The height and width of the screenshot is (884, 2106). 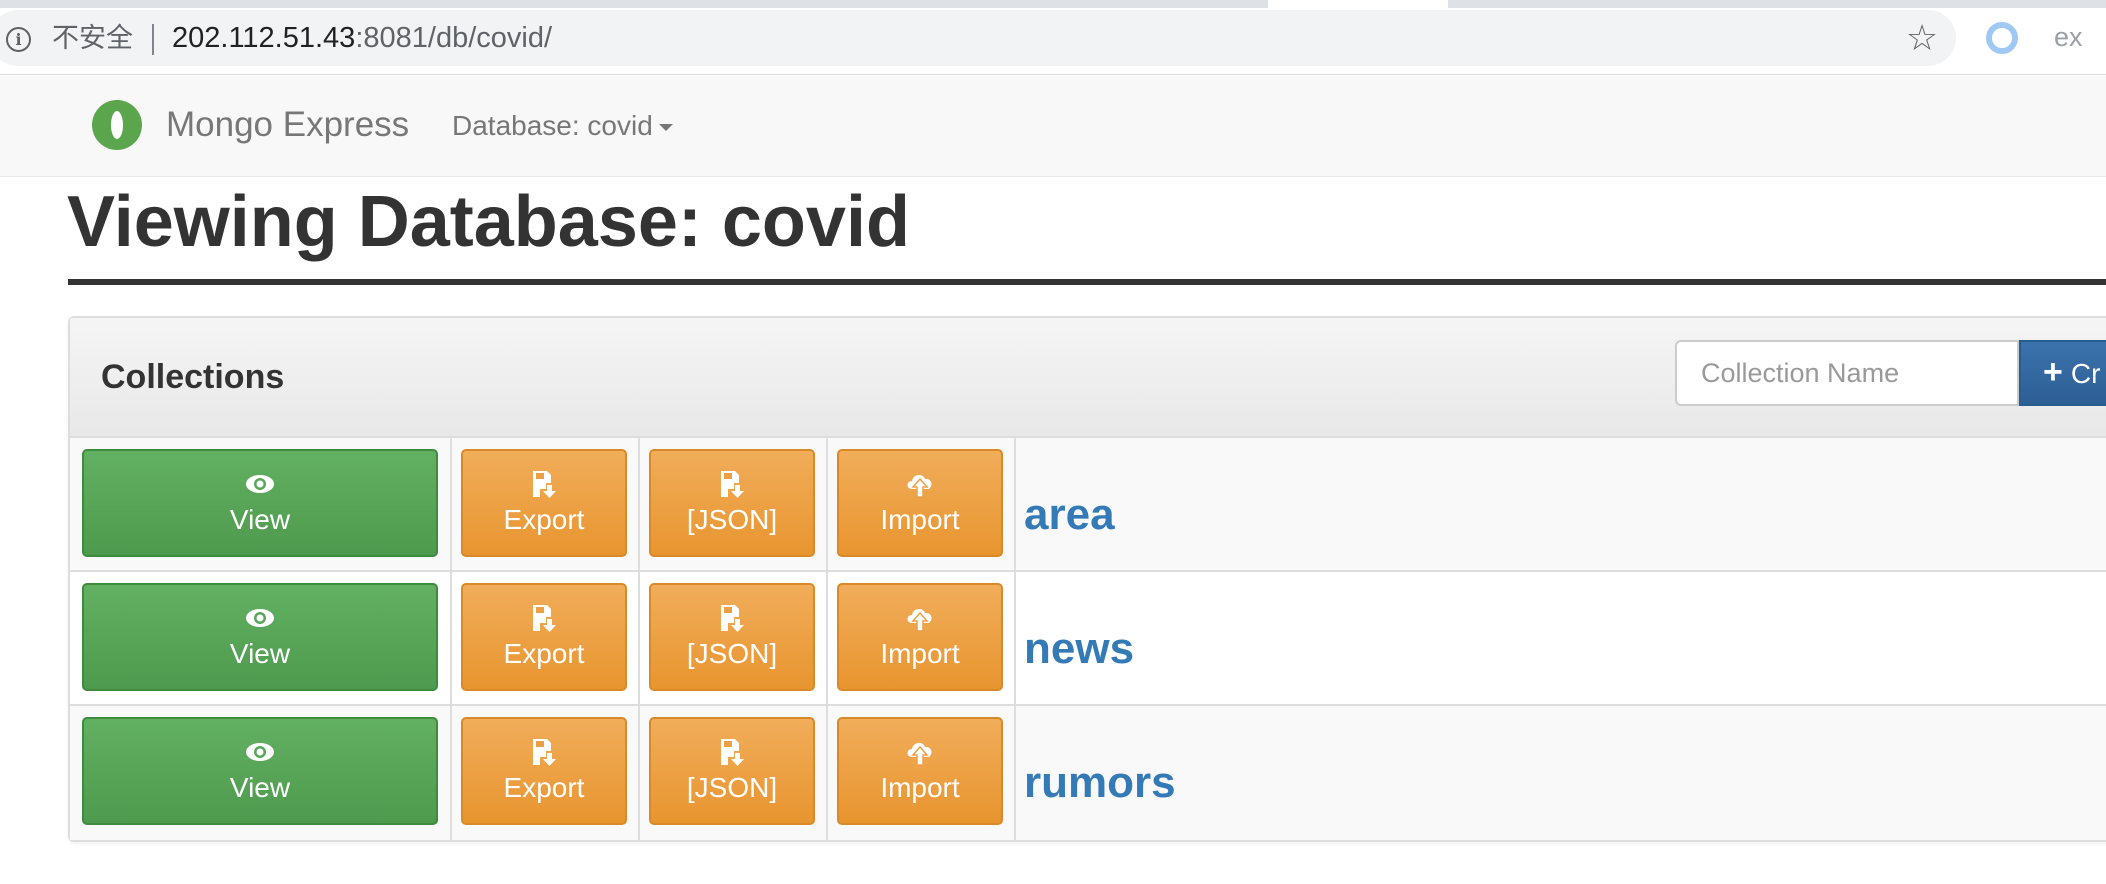 What do you see at coordinates (665, 128) in the screenshot?
I see `caret-down-icon` at bounding box center [665, 128].